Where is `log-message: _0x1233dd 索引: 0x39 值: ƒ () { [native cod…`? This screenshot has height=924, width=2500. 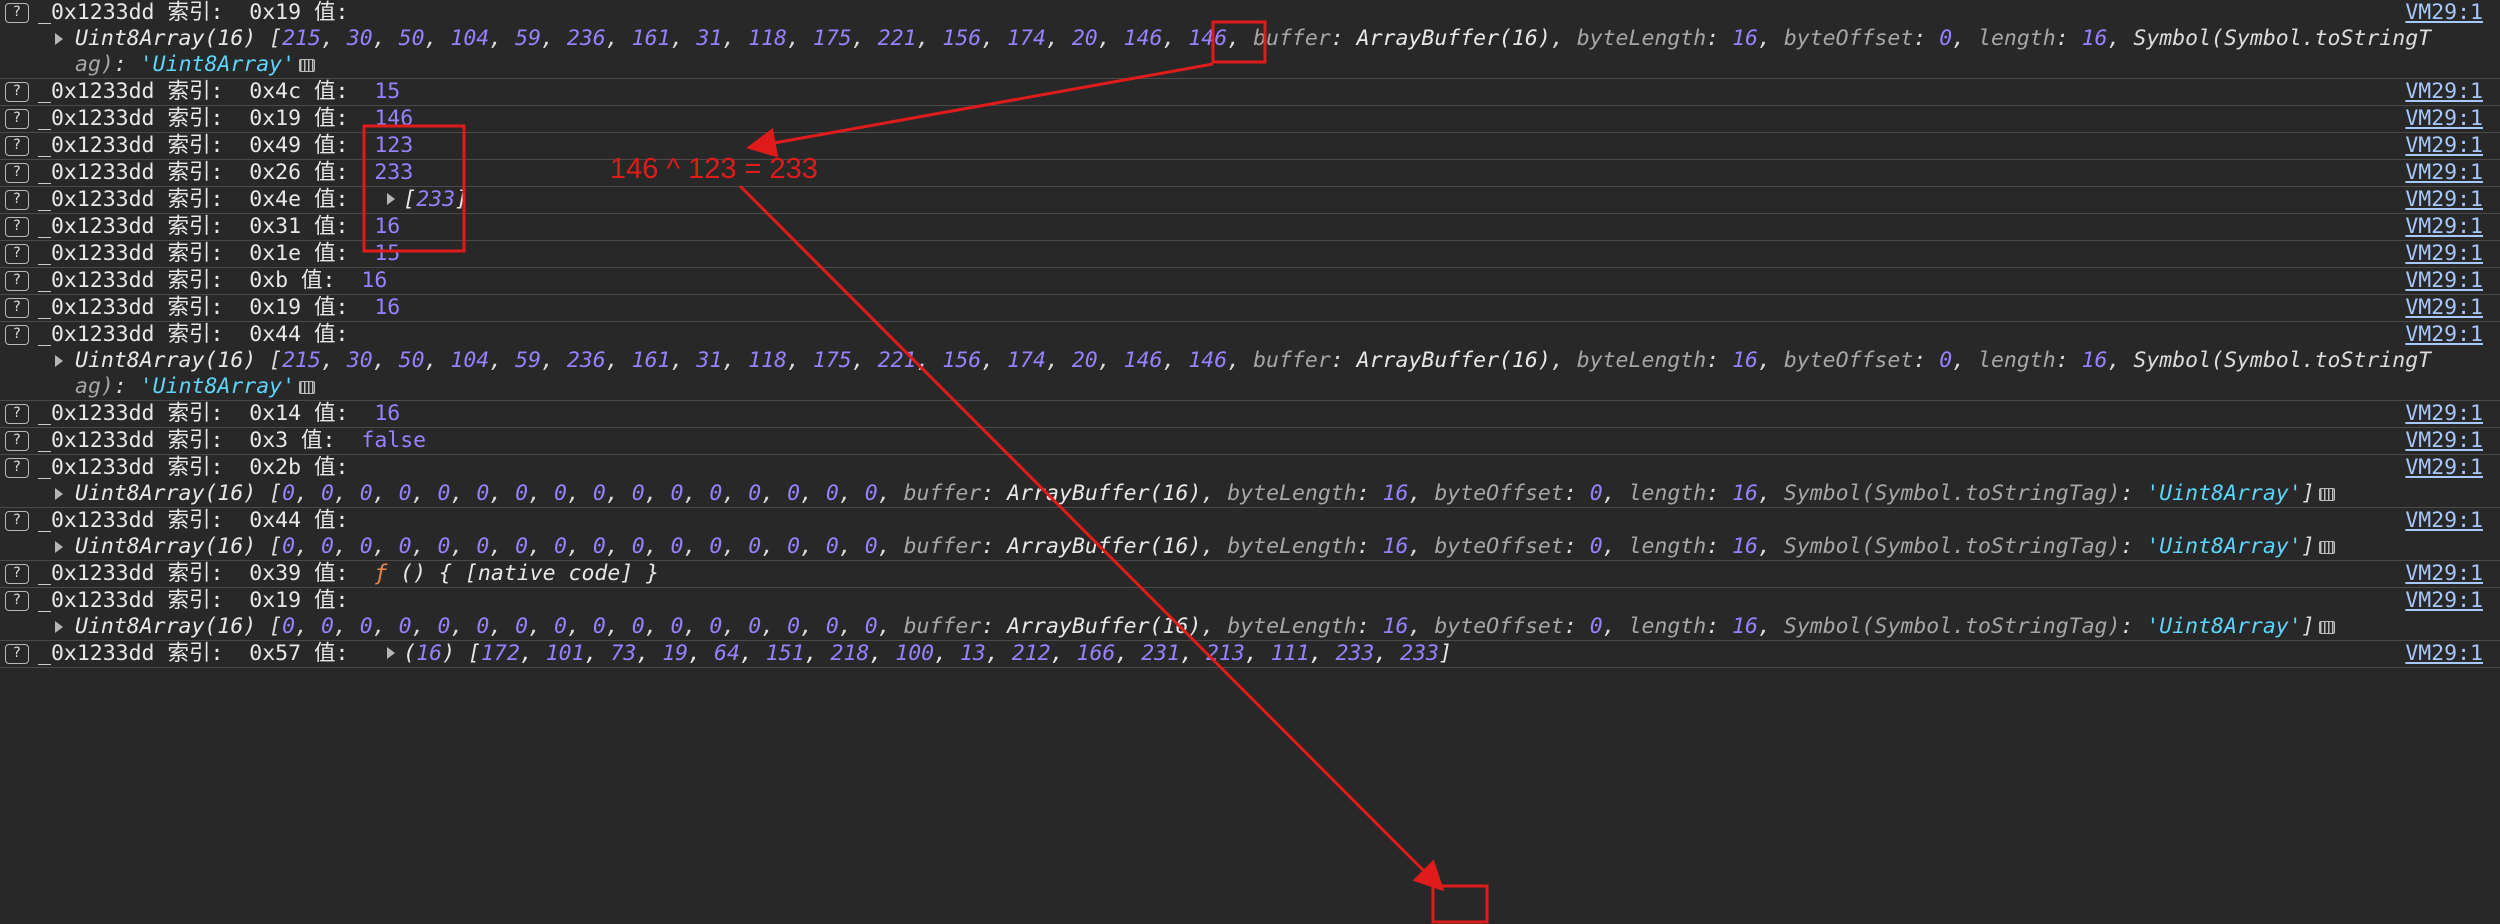 log-message: _0x1233dd 索引: 0x39 值: ƒ () { [native cod… is located at coordinates (349, 573).